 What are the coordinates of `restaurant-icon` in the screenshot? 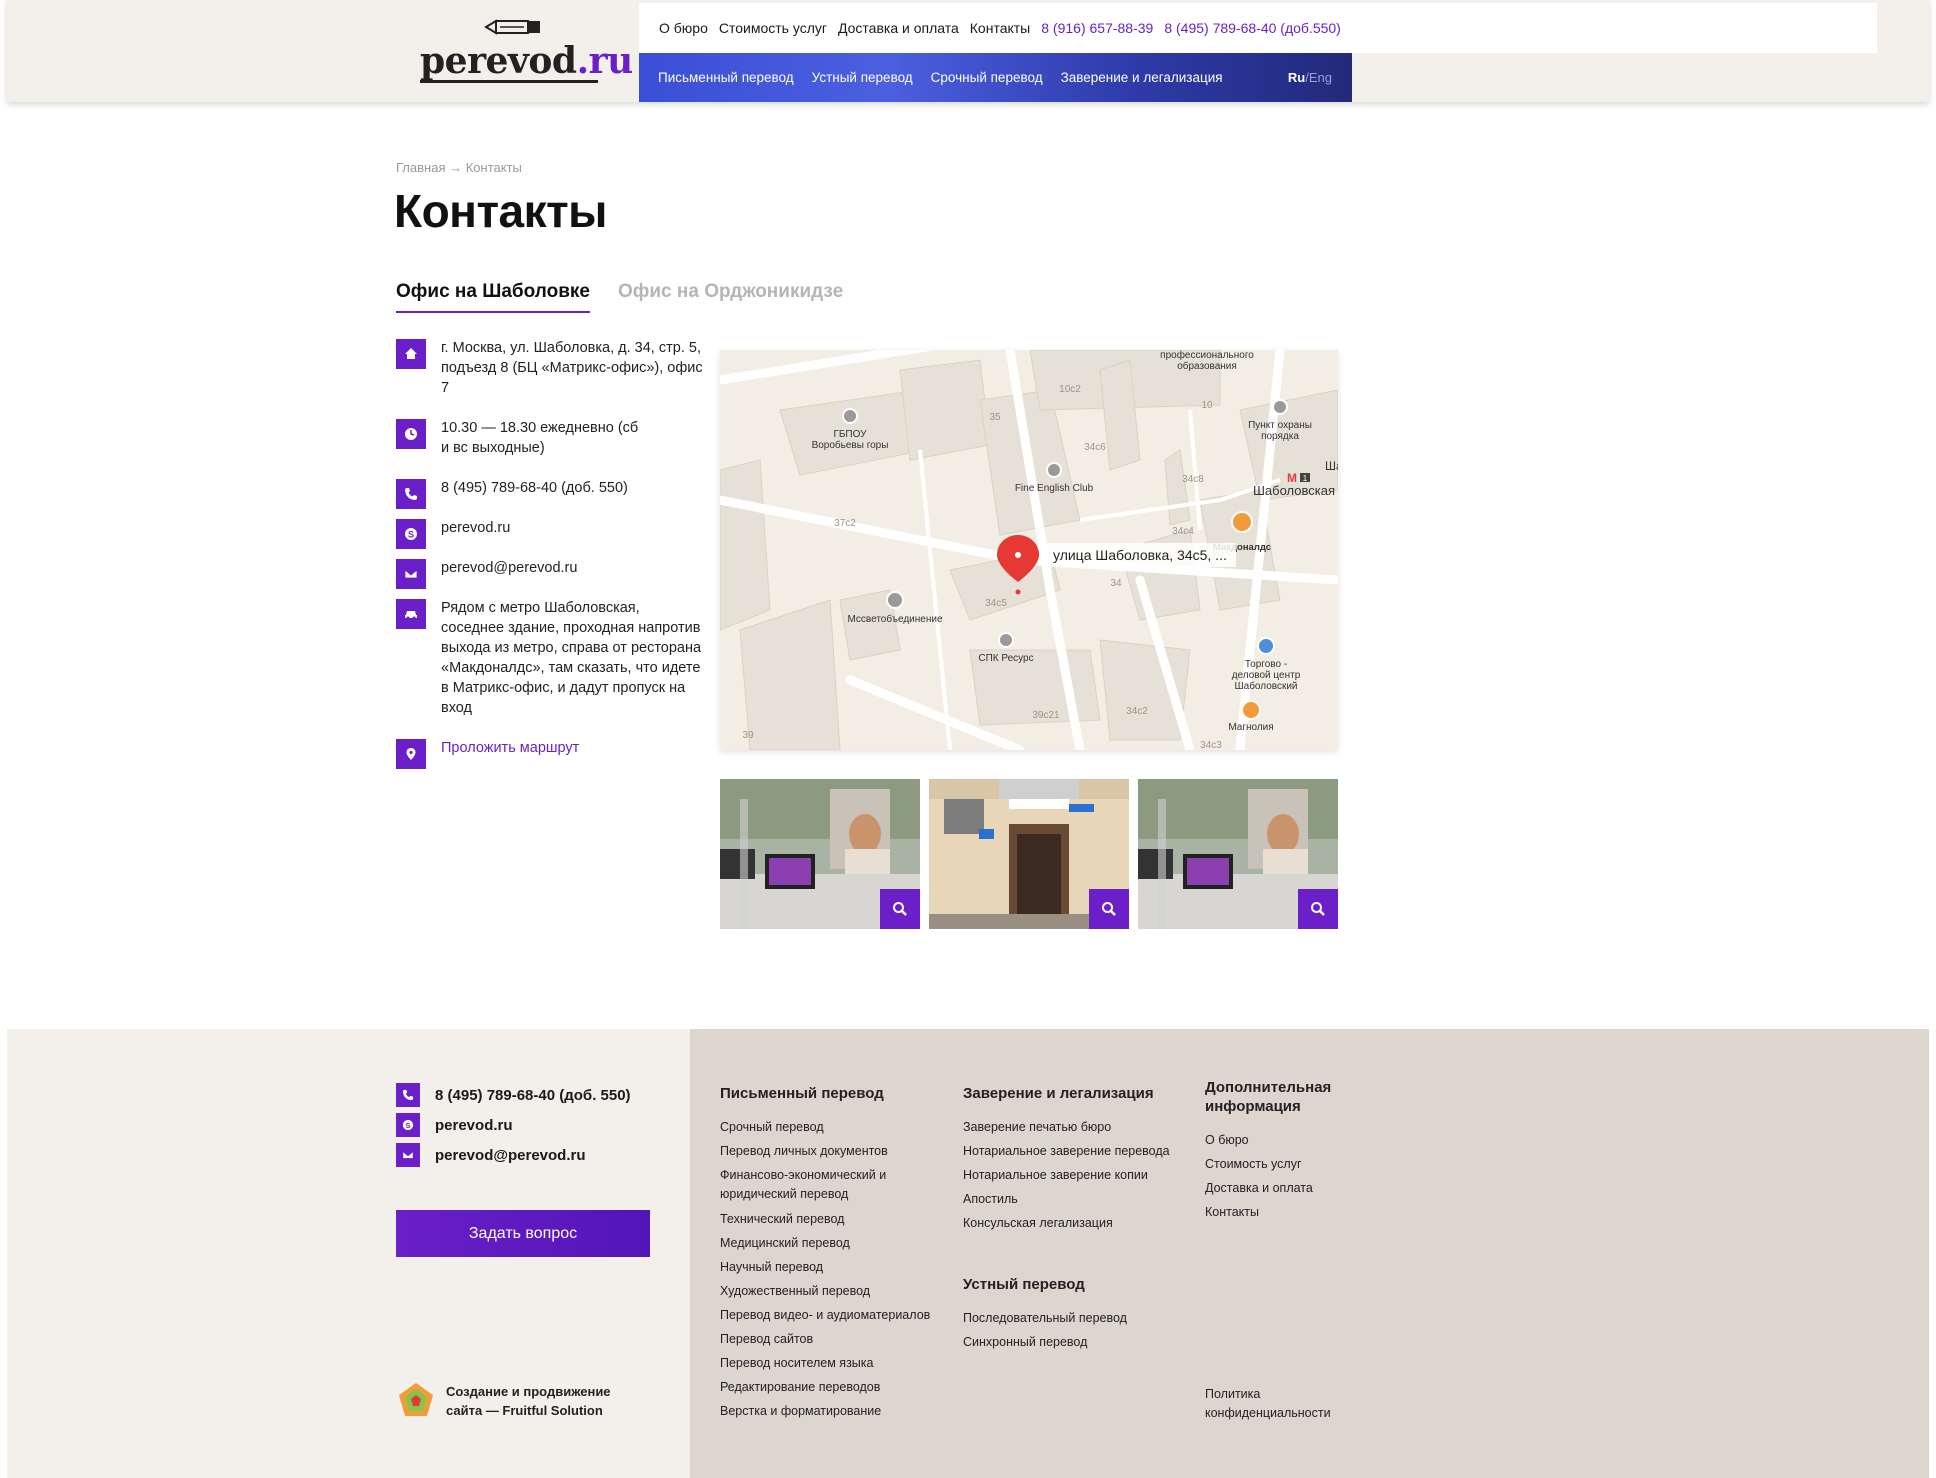 It's located at (1242, 522).